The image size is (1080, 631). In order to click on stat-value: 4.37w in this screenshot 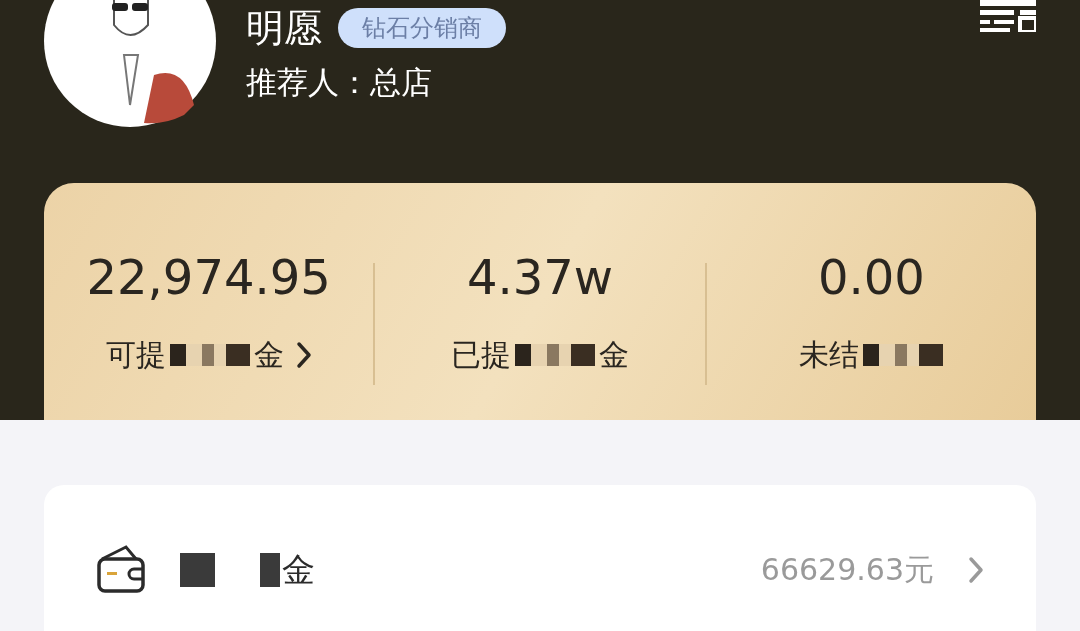, I will do `click(540, 277)`.